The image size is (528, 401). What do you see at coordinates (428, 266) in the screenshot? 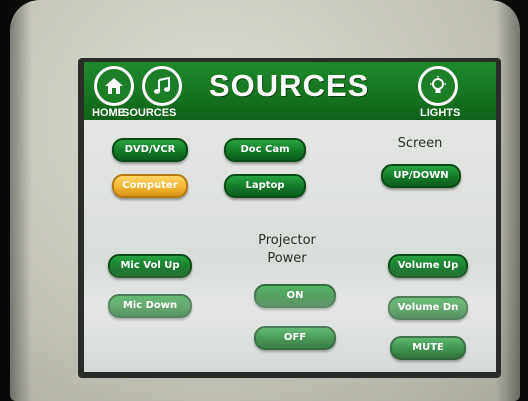
I see `volume-up-button: Volume Up` at bounding box center [428, 266].